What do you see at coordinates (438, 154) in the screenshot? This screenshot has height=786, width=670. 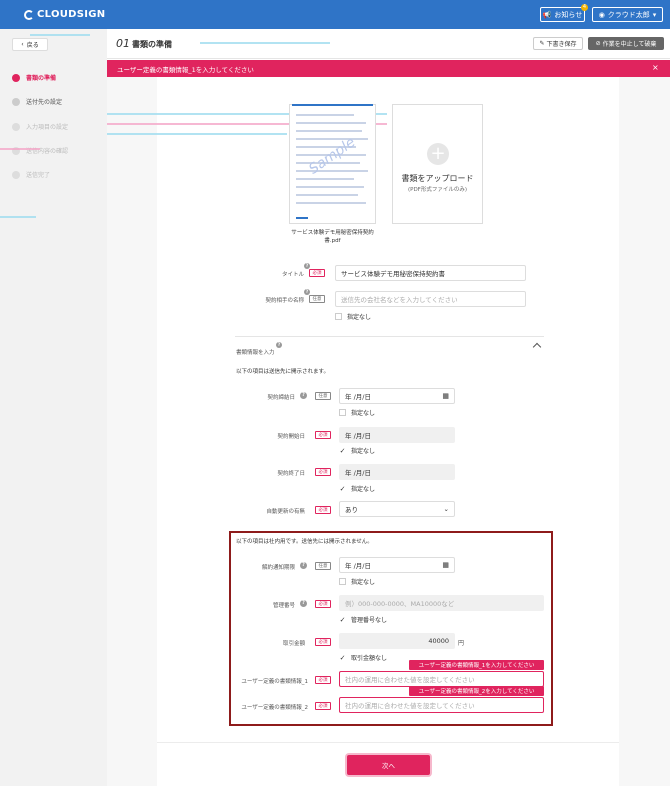 I see `plus-icon: +` at bounding box center [438, 154].